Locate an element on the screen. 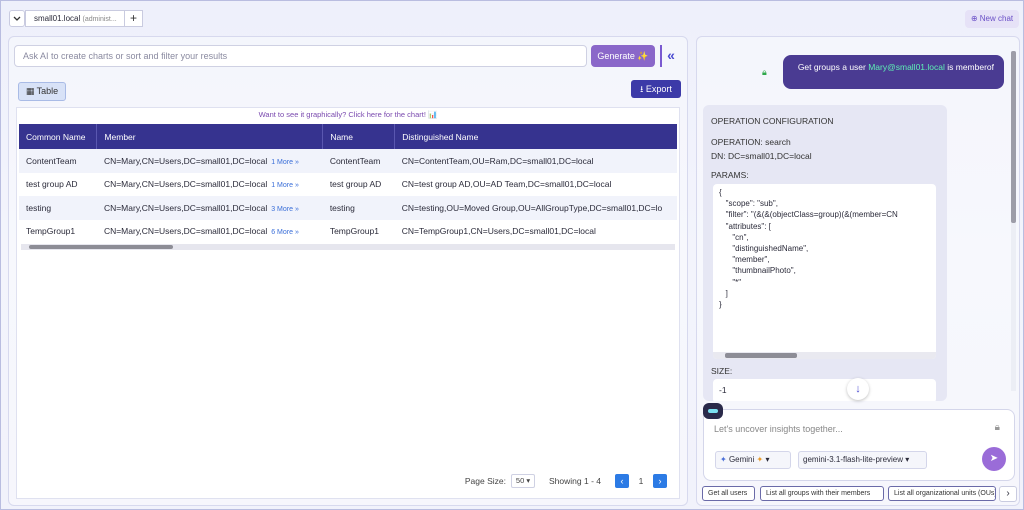 The height and width of the screenshot is (510, 1024). send-button: ➤ is located at coordinates (994, 459).